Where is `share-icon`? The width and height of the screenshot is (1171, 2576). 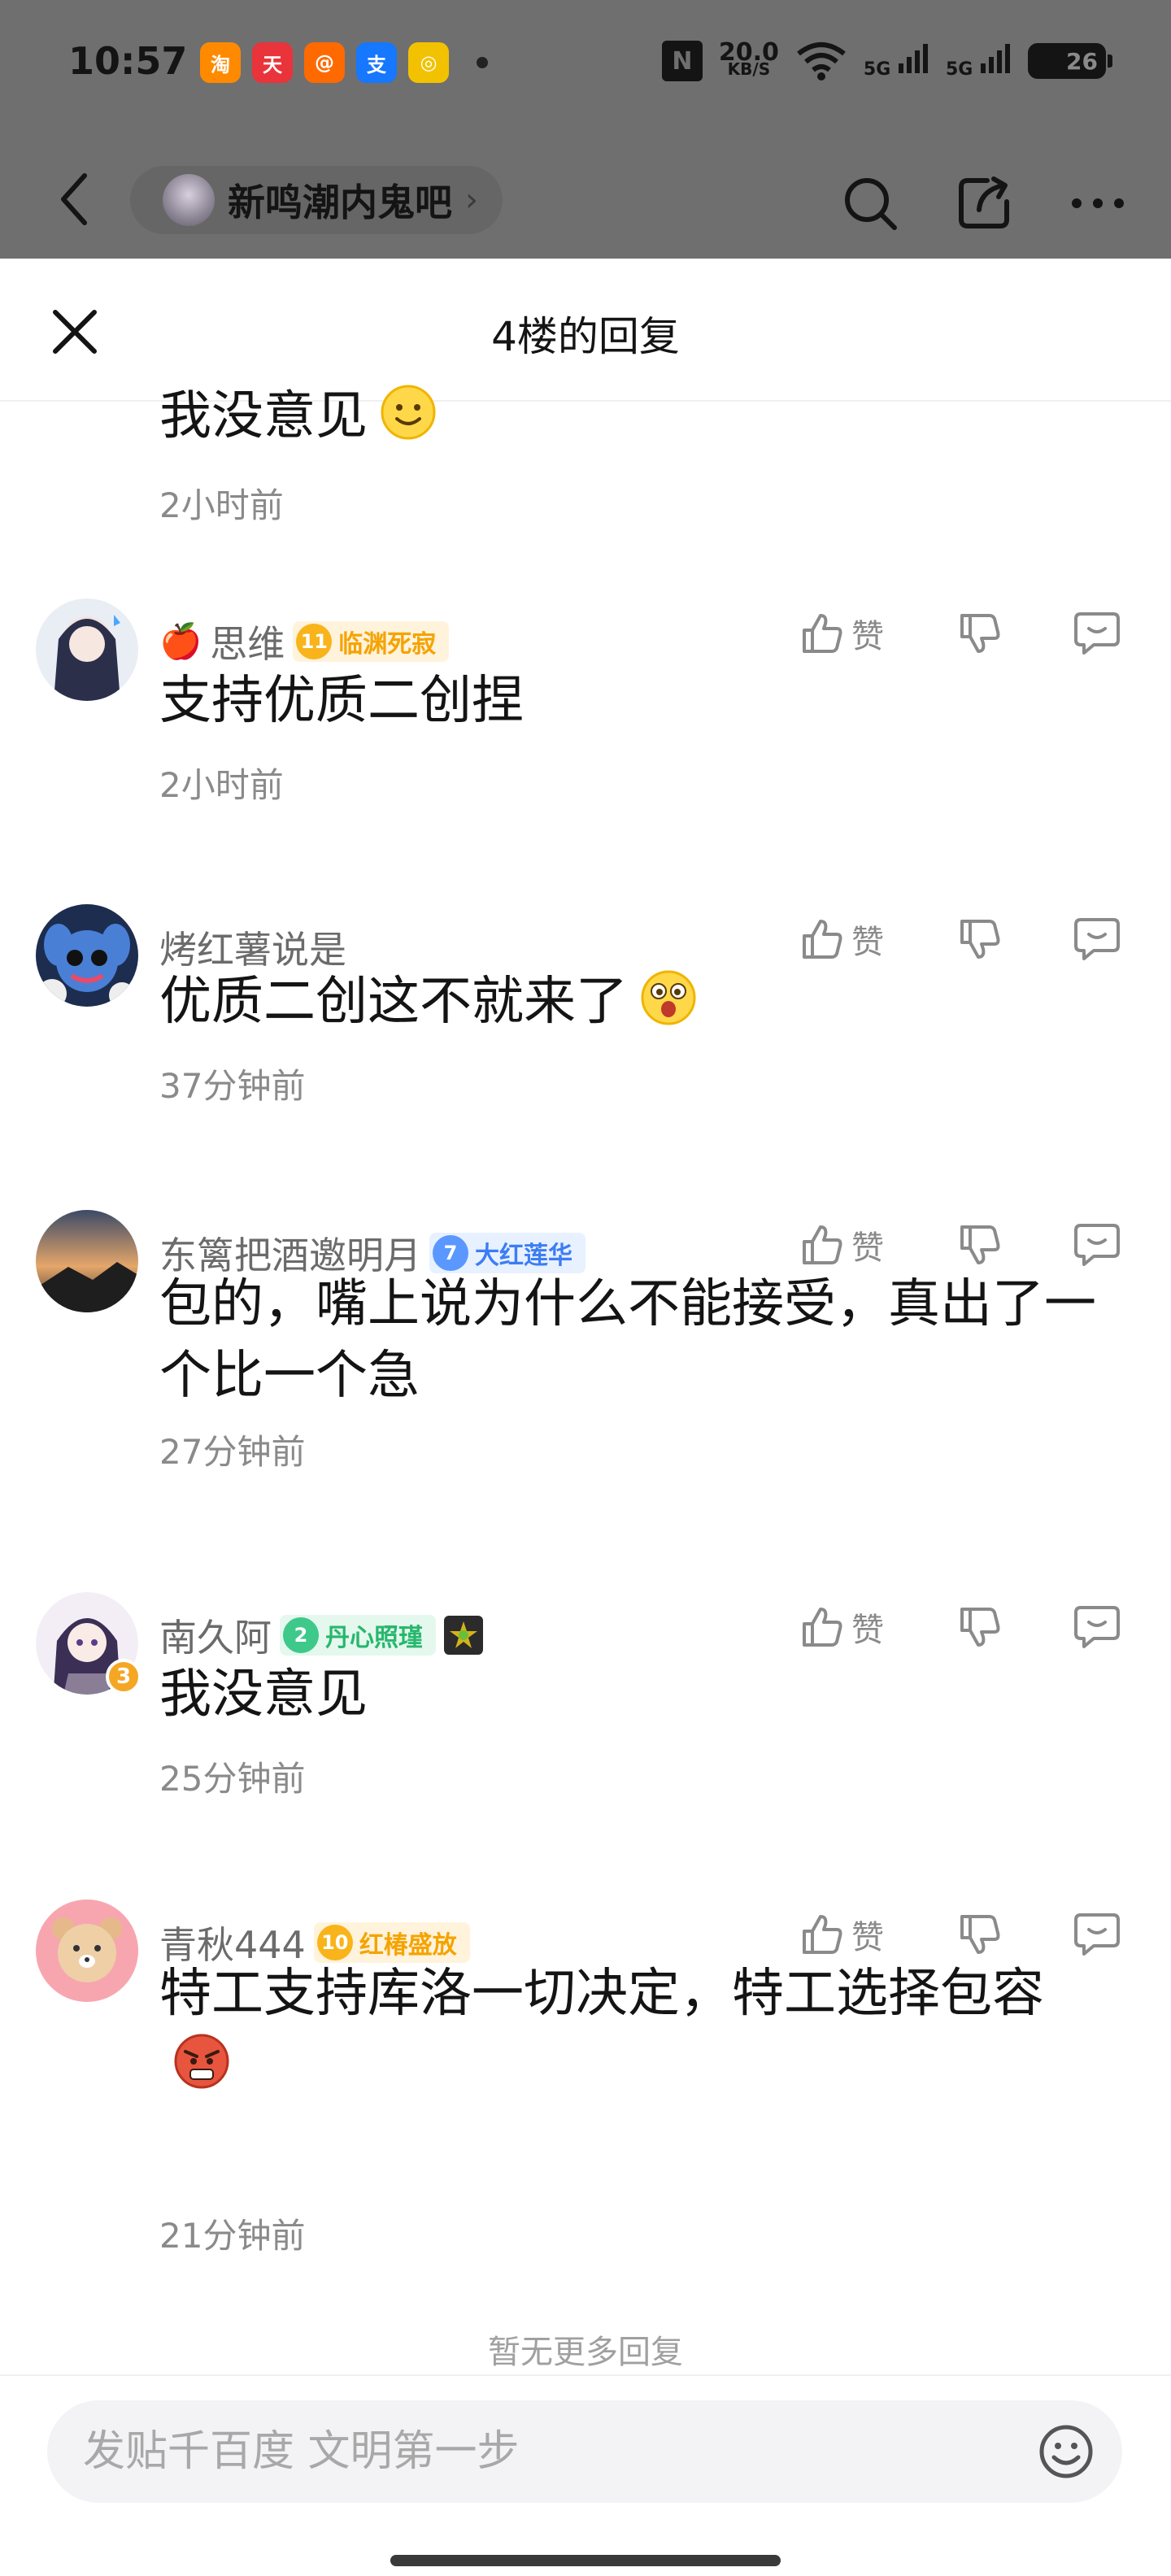 share-icon is located at coordinates (984, 202).